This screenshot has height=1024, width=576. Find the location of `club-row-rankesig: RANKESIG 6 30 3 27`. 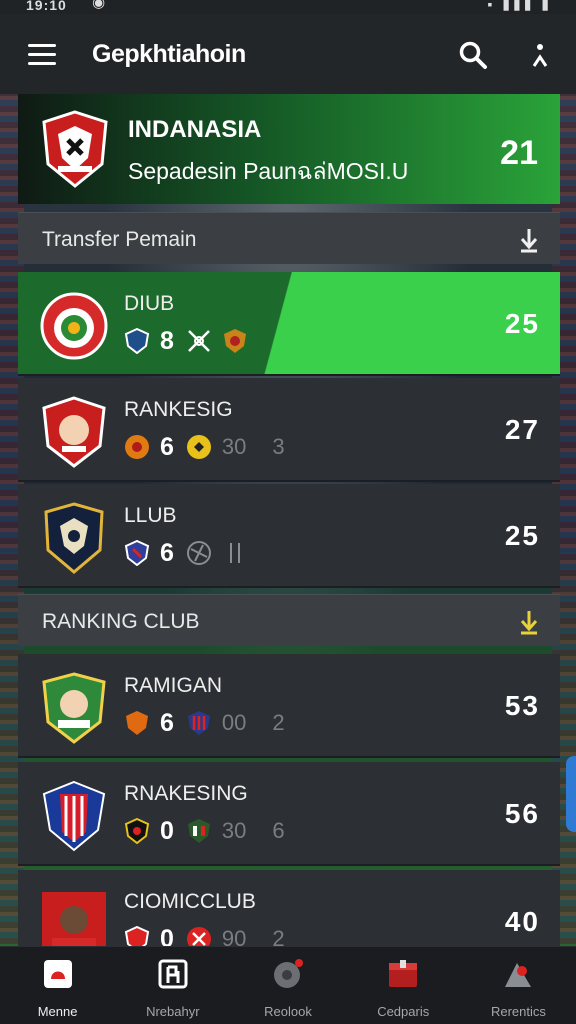

club-row-rankesig: RANKESIG 6 30 3 27 is located at coordinates (289, 430).